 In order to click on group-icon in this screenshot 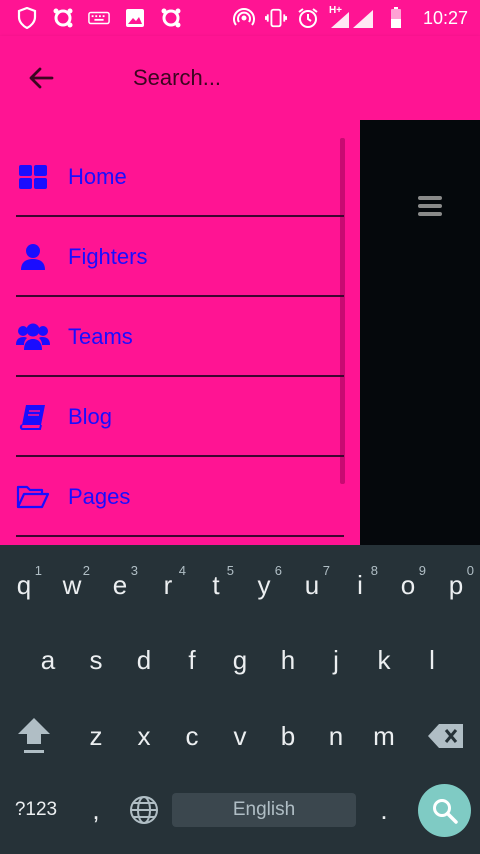, I will do `click(33, 337)`.